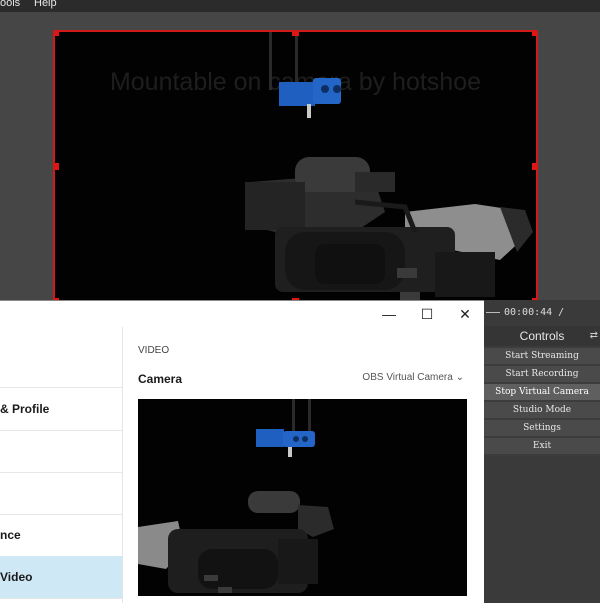  I want to click on camera-select: OBS Virtual Camera ⌄, so click(413, 377).